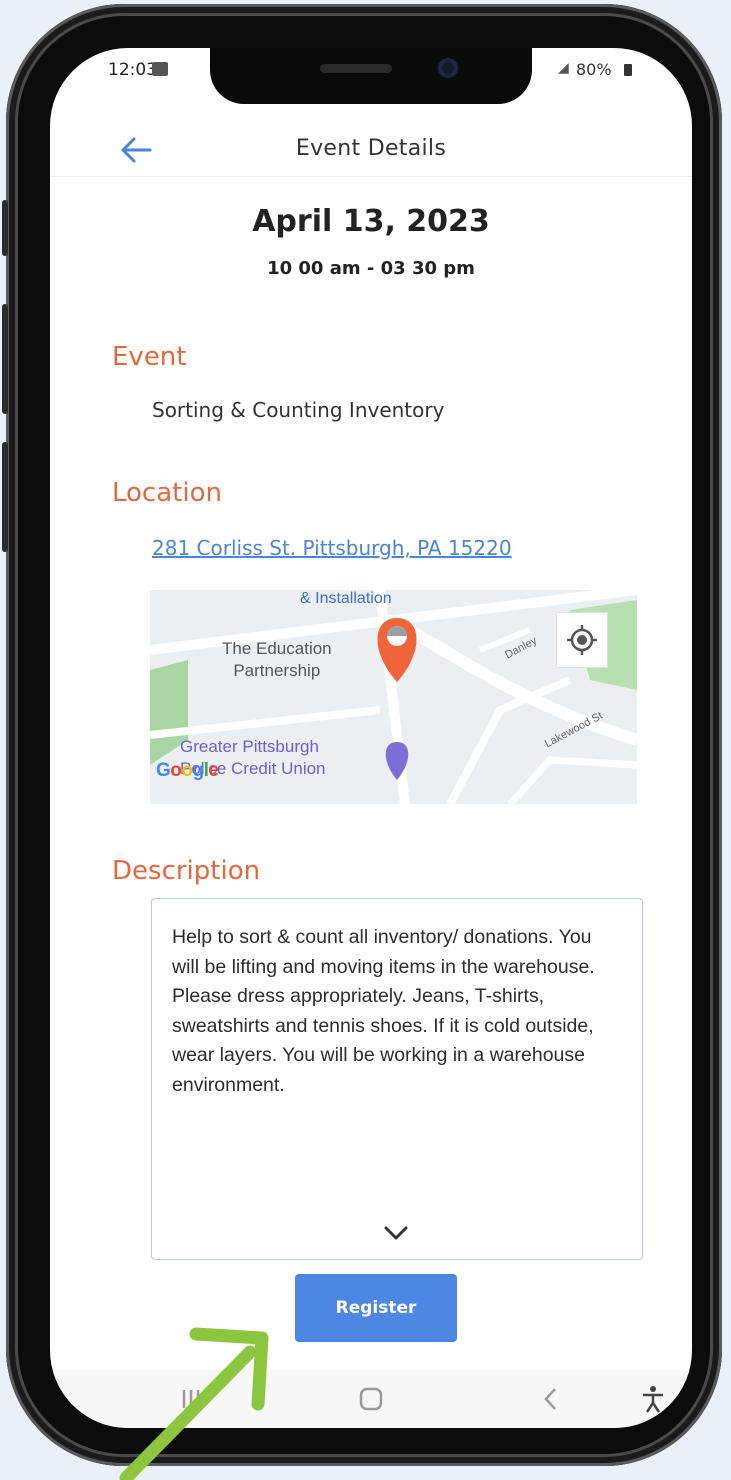  I want to click on google-logo: Google, so click(187, 770).